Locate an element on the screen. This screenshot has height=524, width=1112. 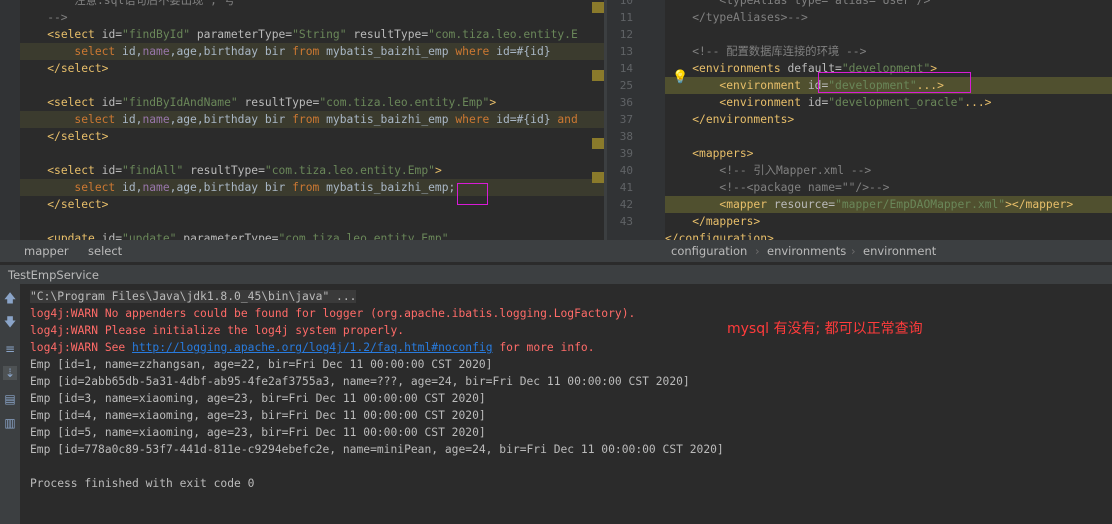
code-token: id= is located at coordinates (818, 102).